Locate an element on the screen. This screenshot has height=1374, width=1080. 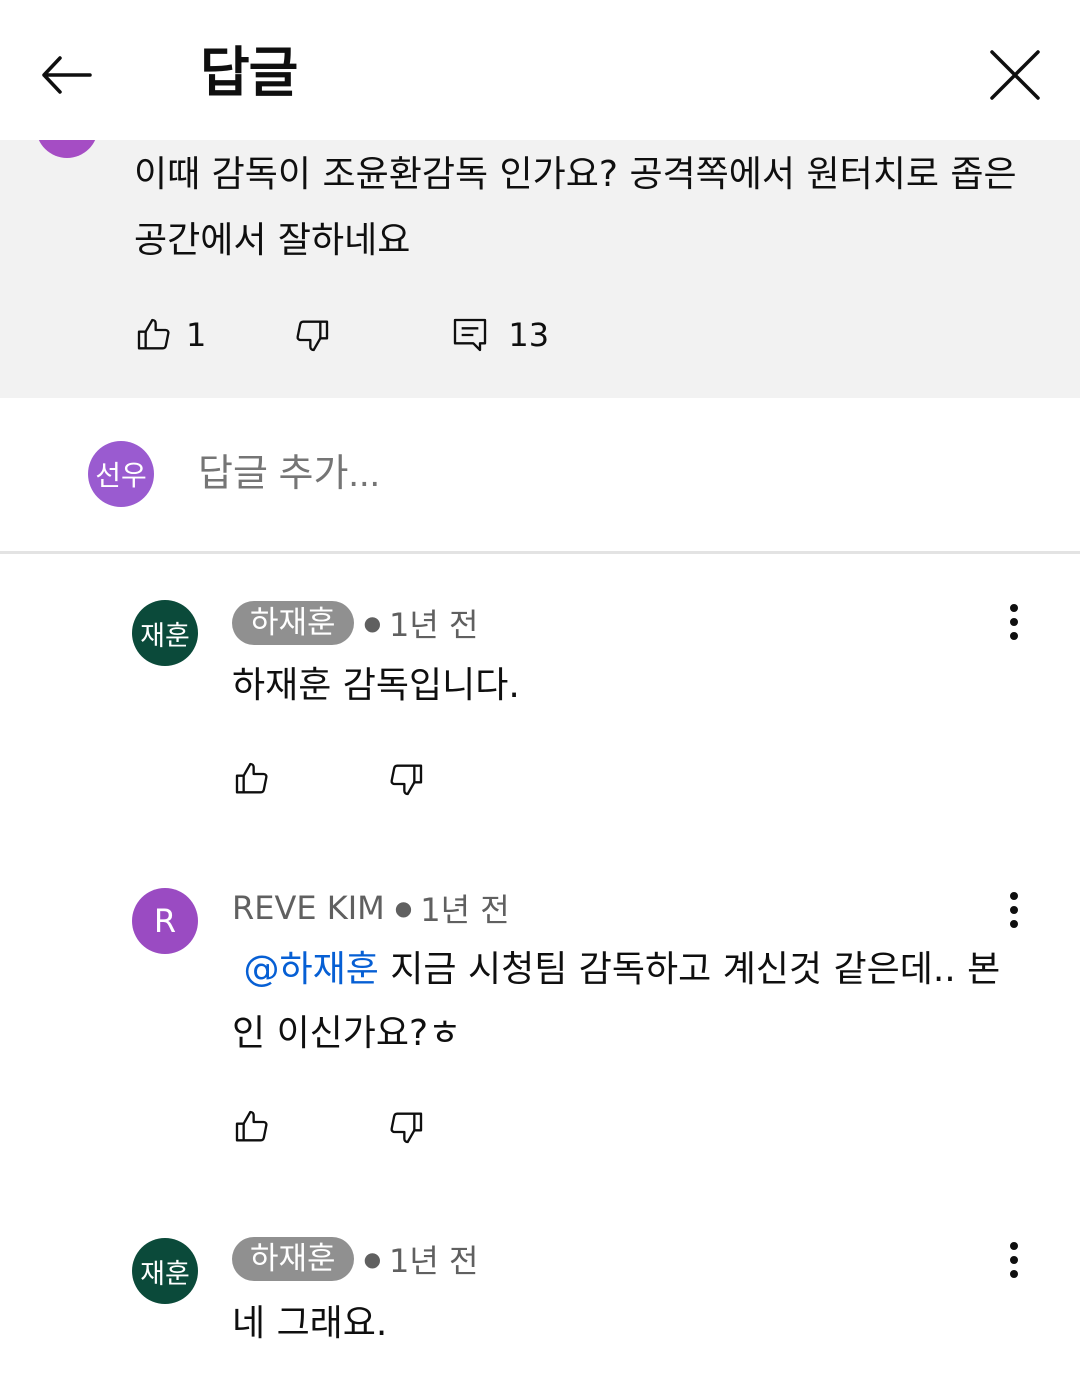
parent-comment-text: 이때 감독이 조윤환감독 인가요? 공격쪽에서 원터치로 좁은공간에서 잘하네요 is located at coordinates (575, 207).